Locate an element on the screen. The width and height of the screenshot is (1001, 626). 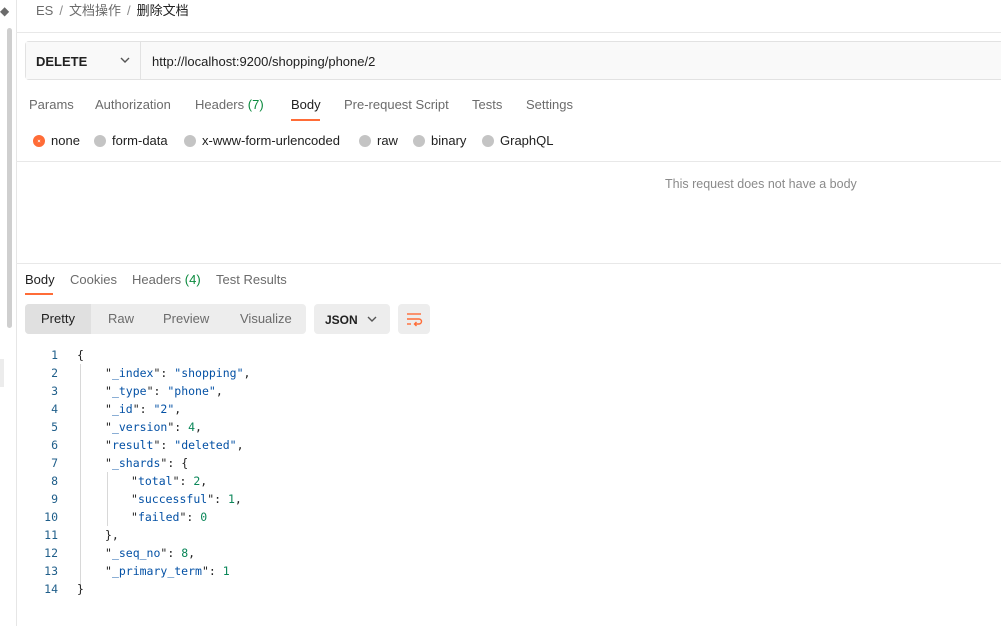
tab-authorization: Authorization is located at coordinates (133, 104).